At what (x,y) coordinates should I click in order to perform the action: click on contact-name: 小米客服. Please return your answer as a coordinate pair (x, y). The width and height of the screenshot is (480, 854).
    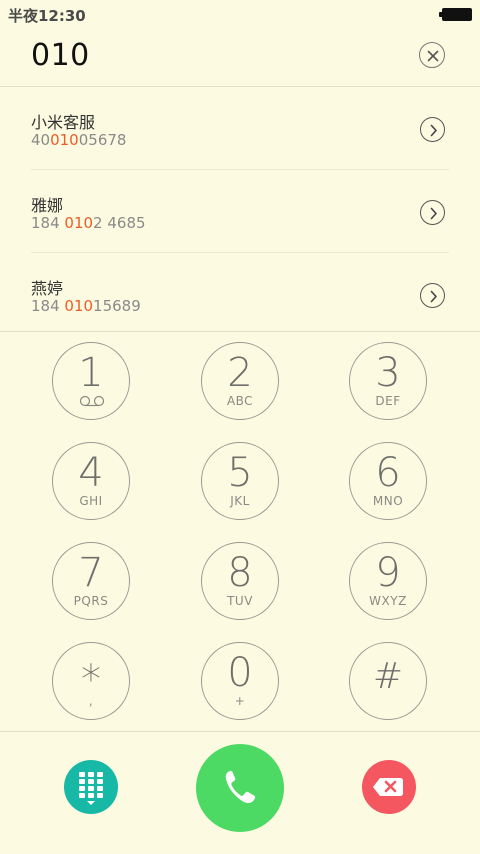
    Looking at the image, I should click on (63, 122).